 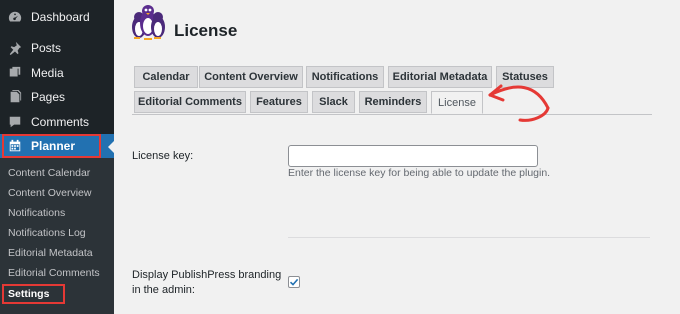 I want to click on submenu-item-editorial-metadata: Editorial Metadata, so click(x=50, y=253).